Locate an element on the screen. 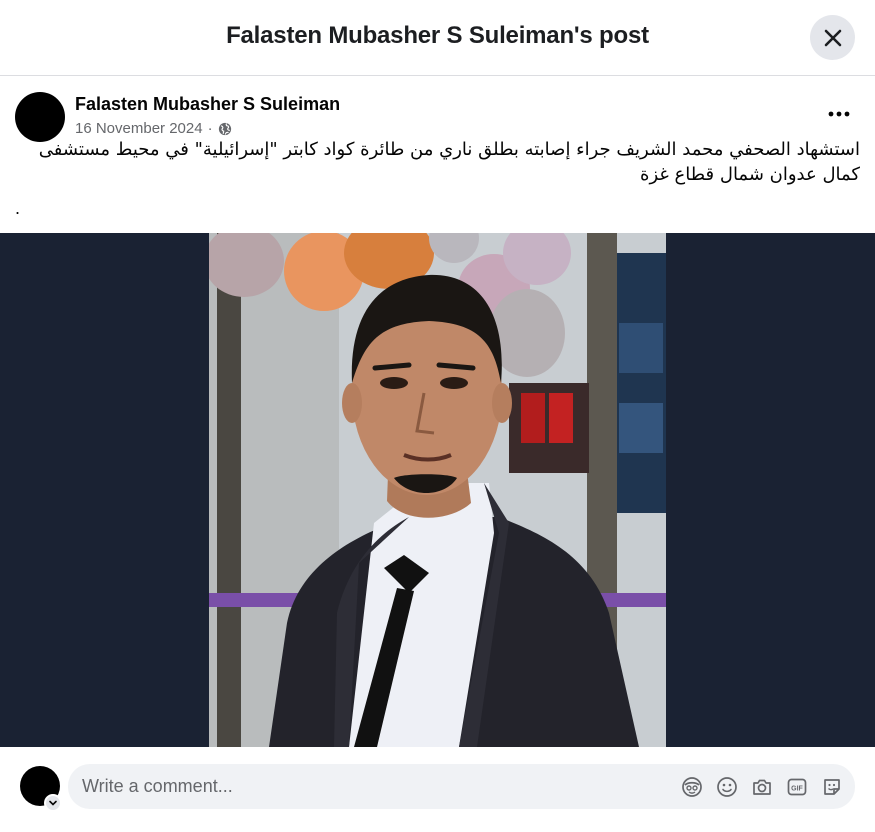 This screenshot has width=875, height=832. comment-box: GIF is located at coordinates (461, 786).